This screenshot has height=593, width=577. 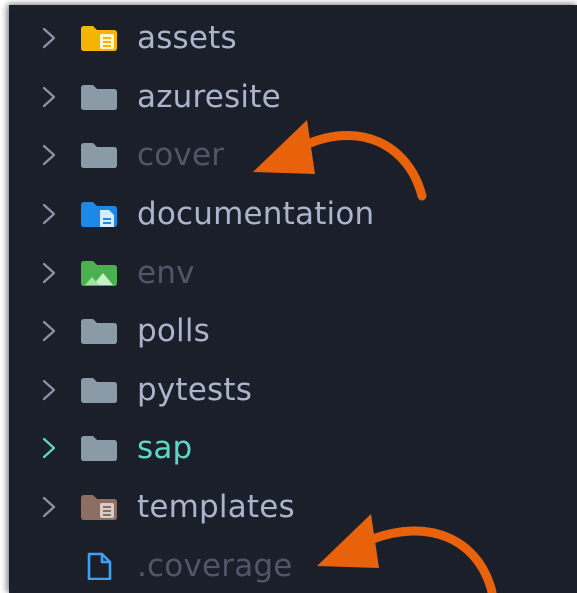 What do you see at coordinates (293, 97) in the screenshot?
I see `tree-item: azuresite` at bounding box center [293, 97].